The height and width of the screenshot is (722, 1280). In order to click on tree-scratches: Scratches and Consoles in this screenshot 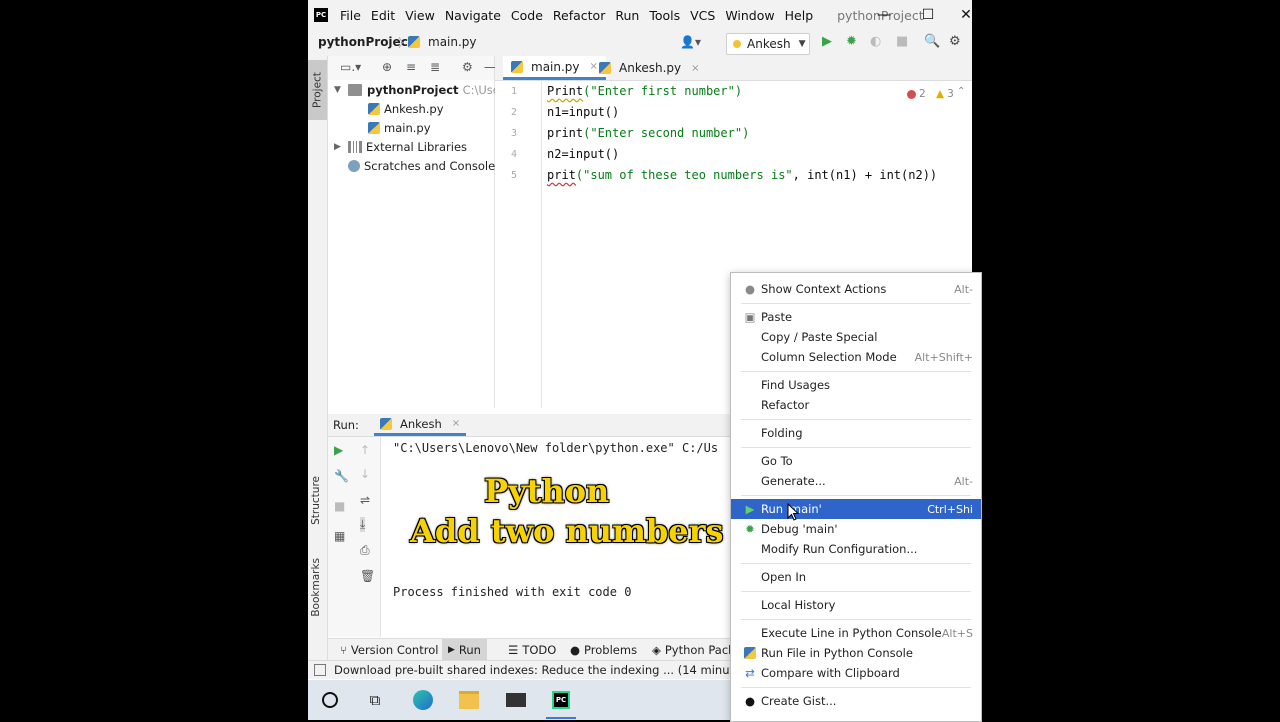, I will do `click(424, 166)`.